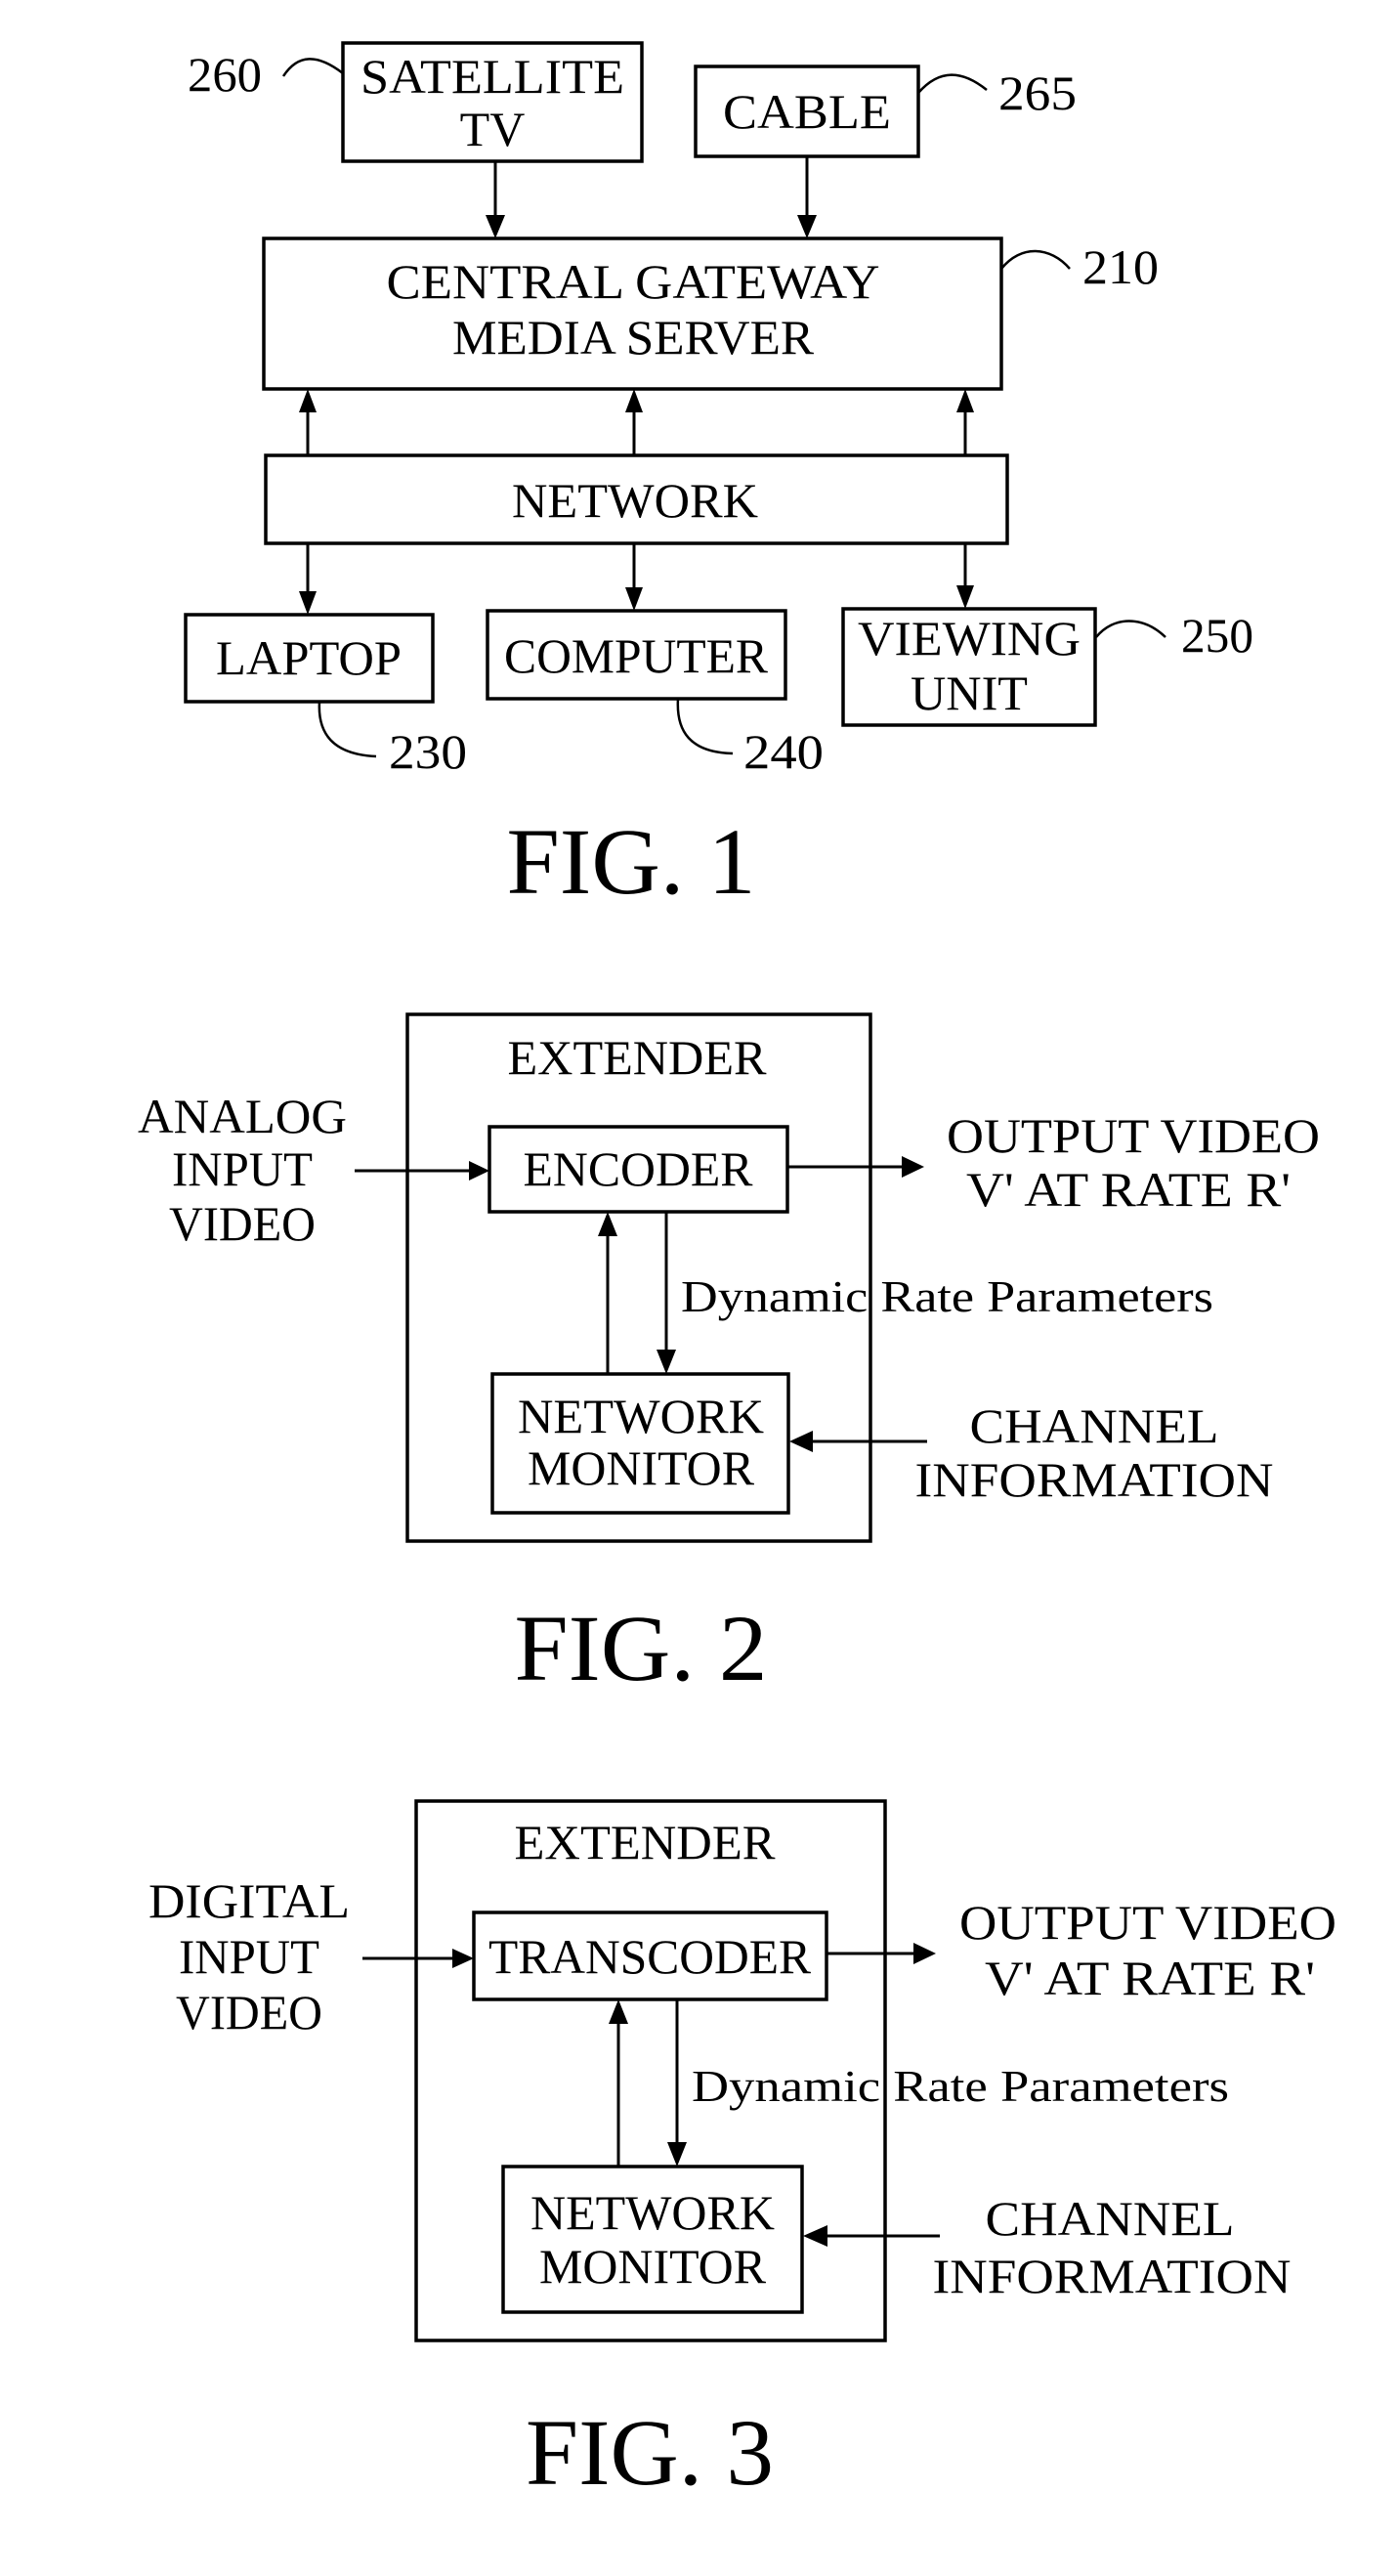  I want to click on cable-ref-leader, so click(952, 84).